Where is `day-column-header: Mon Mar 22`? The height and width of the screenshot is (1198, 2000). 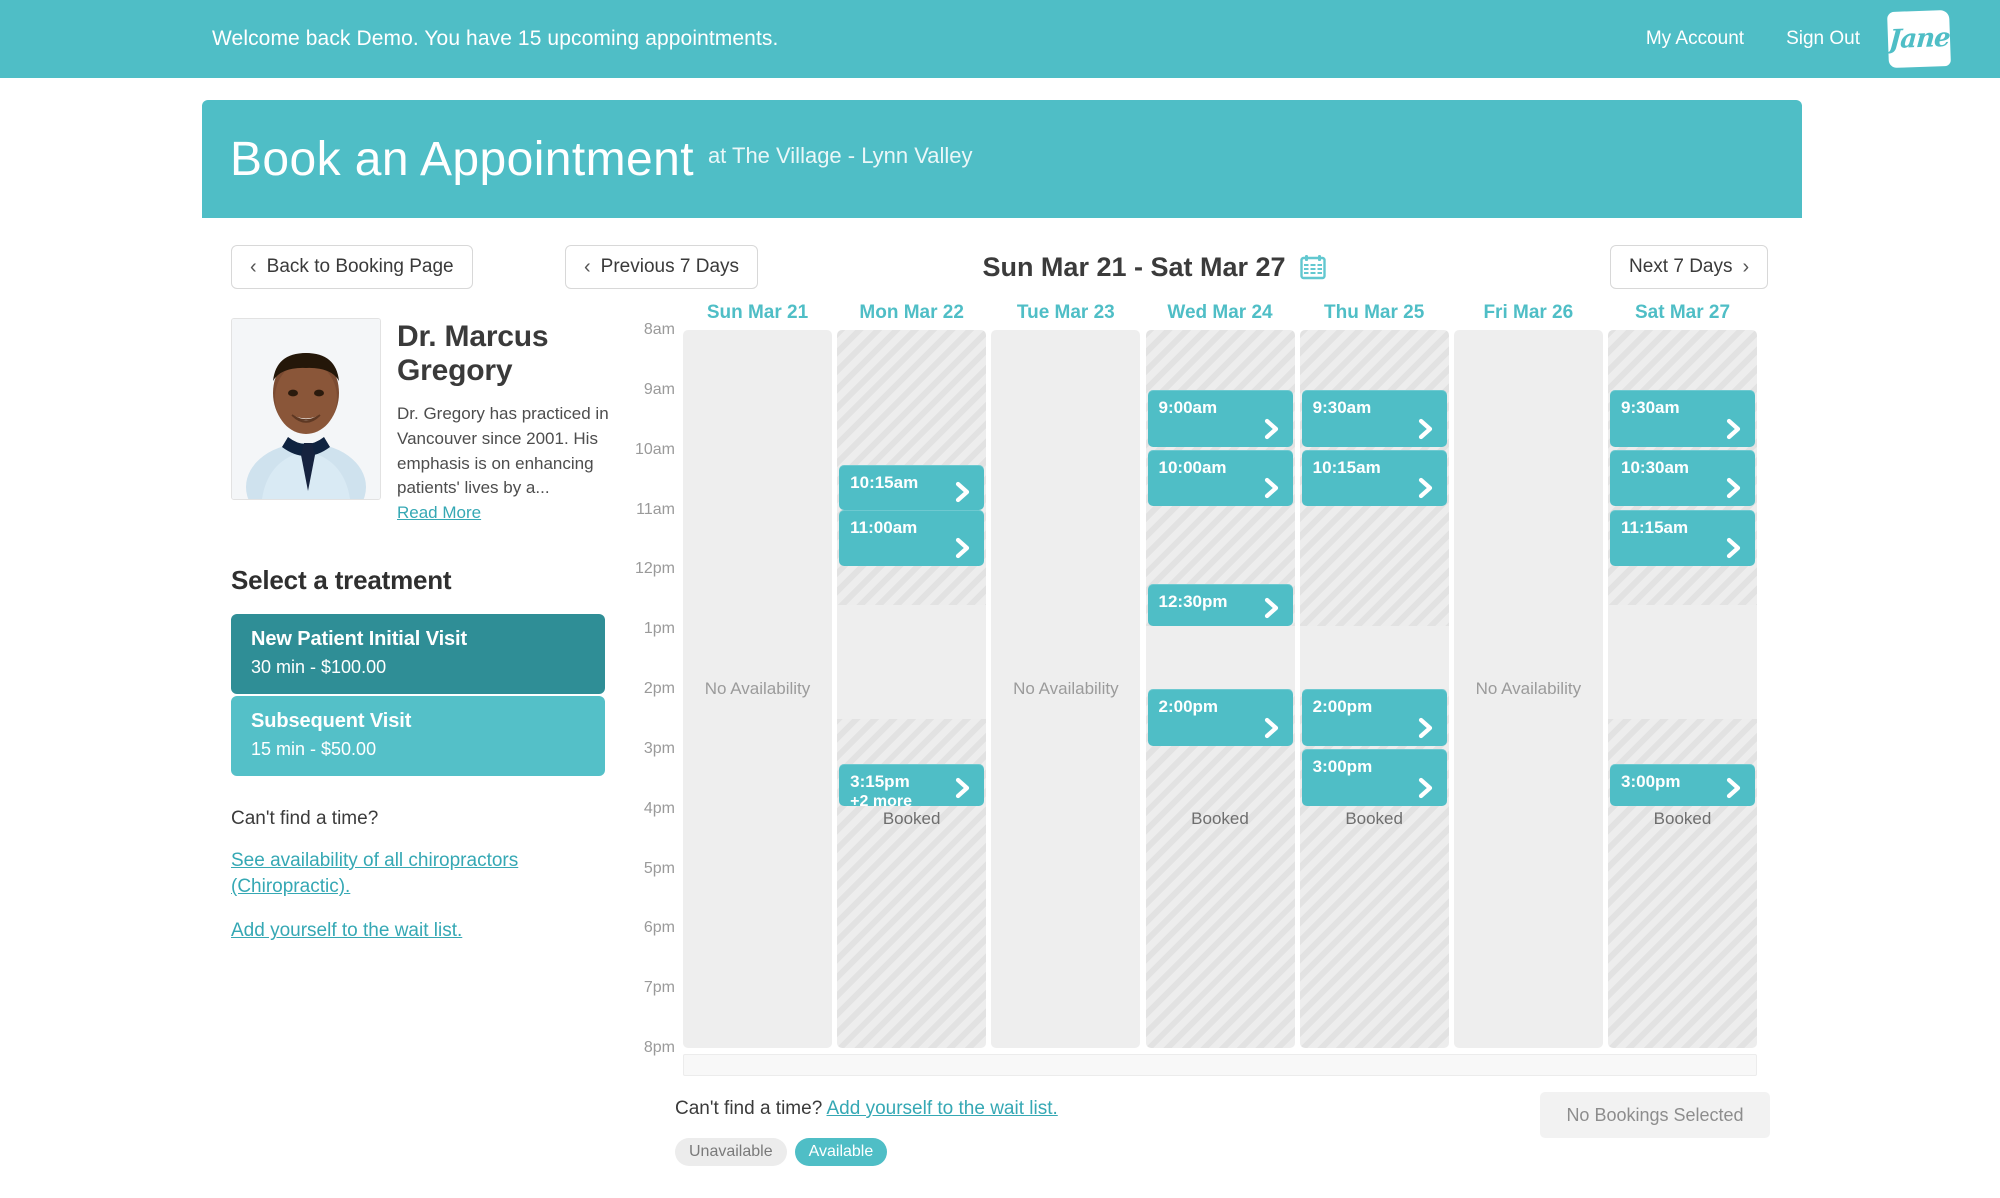 day-column-header: Mon Mar 22 is located at coordinates (911, 312).